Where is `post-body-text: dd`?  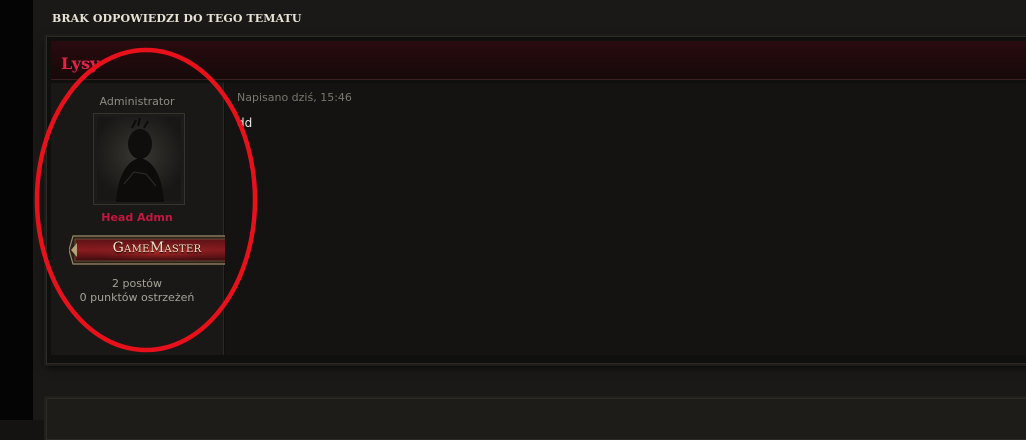
post-body-text: dd is located at coordinates (245, 123).